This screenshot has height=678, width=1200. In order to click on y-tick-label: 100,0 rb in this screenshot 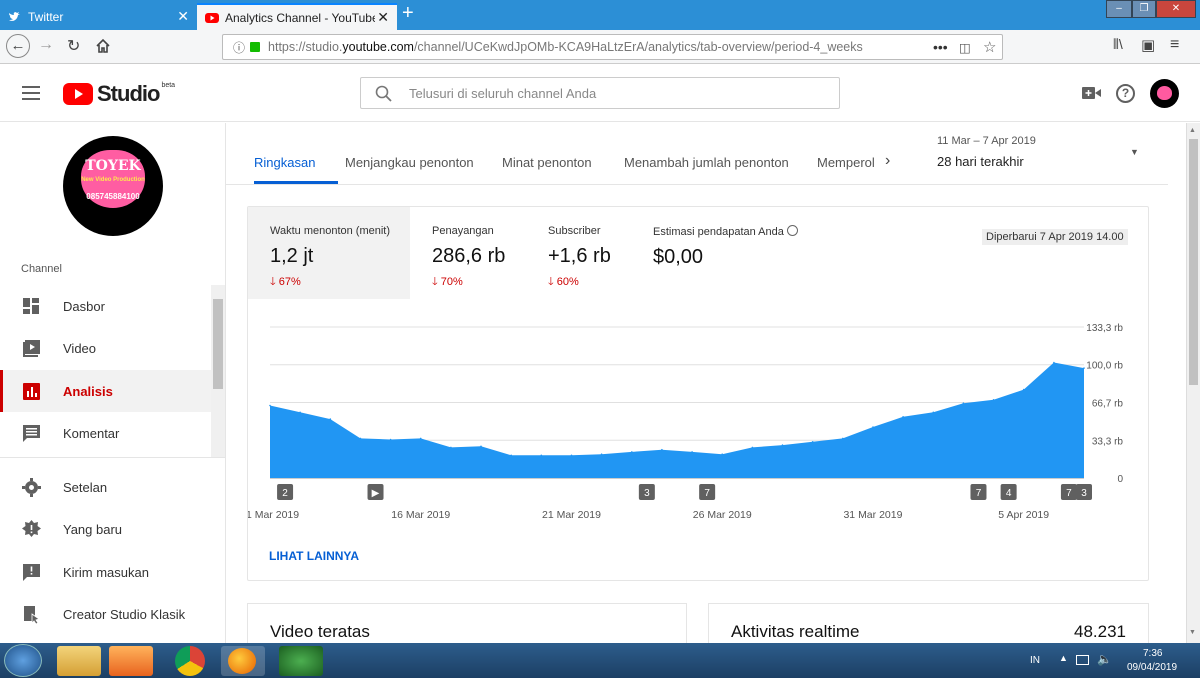, I will do `click(1104, 366)`.